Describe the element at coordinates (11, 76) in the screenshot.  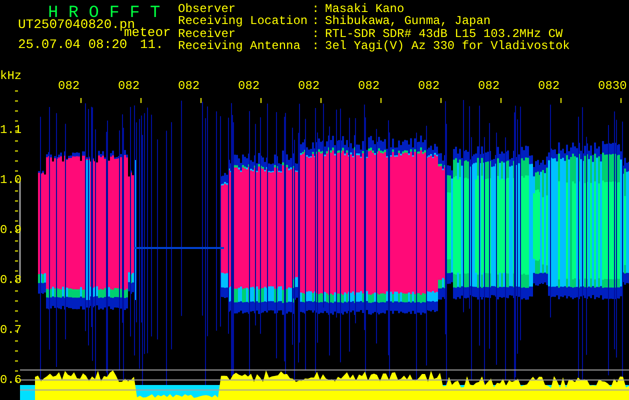
I see `unit-label: kHz` at that location.